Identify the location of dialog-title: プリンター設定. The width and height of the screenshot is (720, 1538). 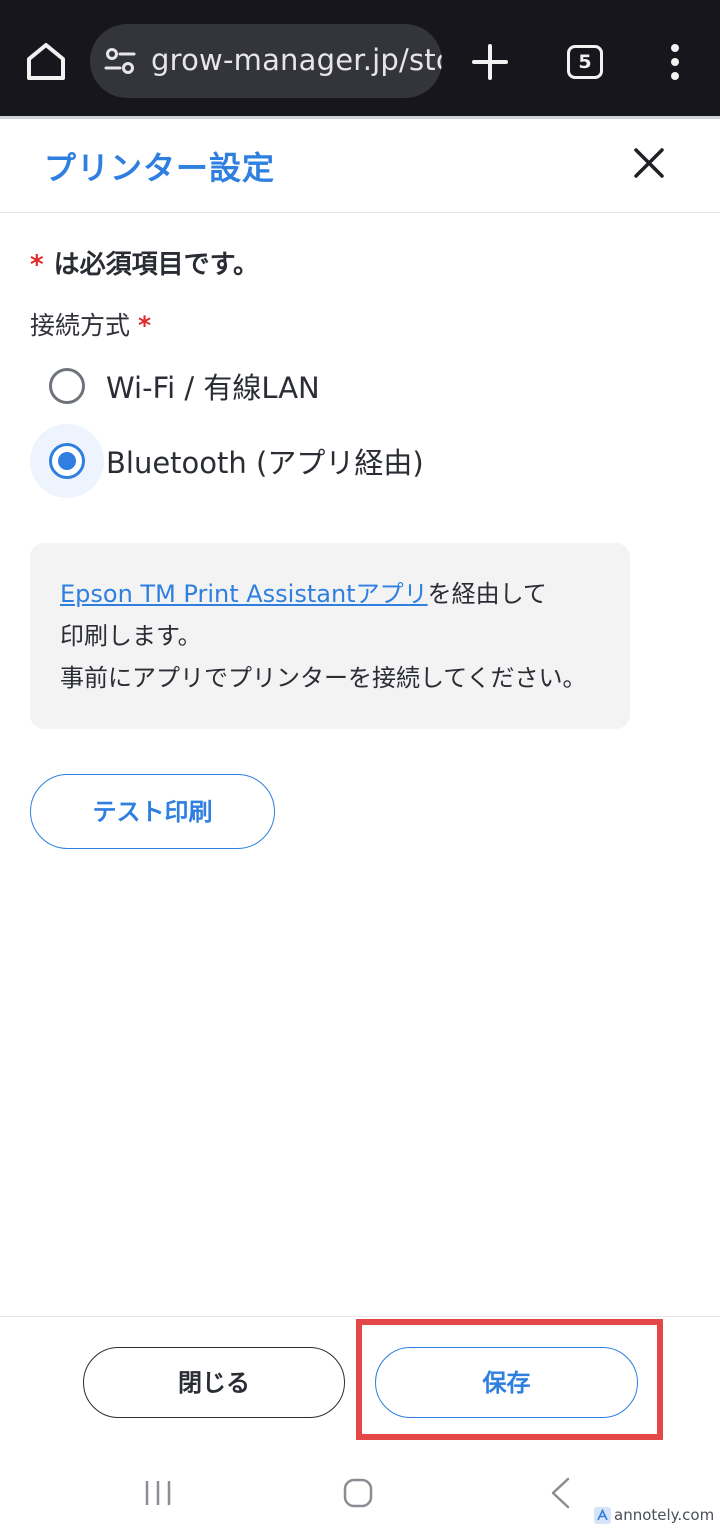
(160, 168).